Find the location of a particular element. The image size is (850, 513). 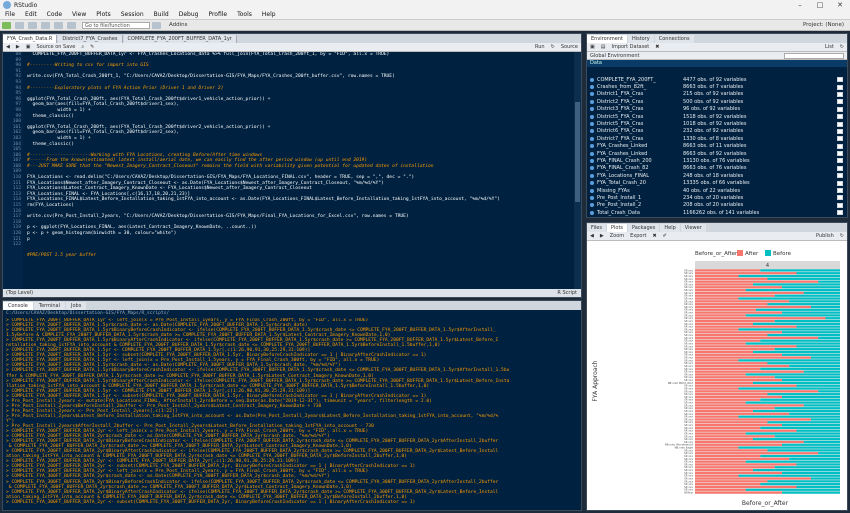

save-icon is located at coordinates (45, 25).